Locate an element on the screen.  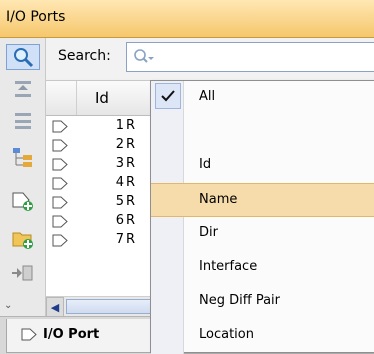
search-toggle-button is located at coordinates (23, 57).